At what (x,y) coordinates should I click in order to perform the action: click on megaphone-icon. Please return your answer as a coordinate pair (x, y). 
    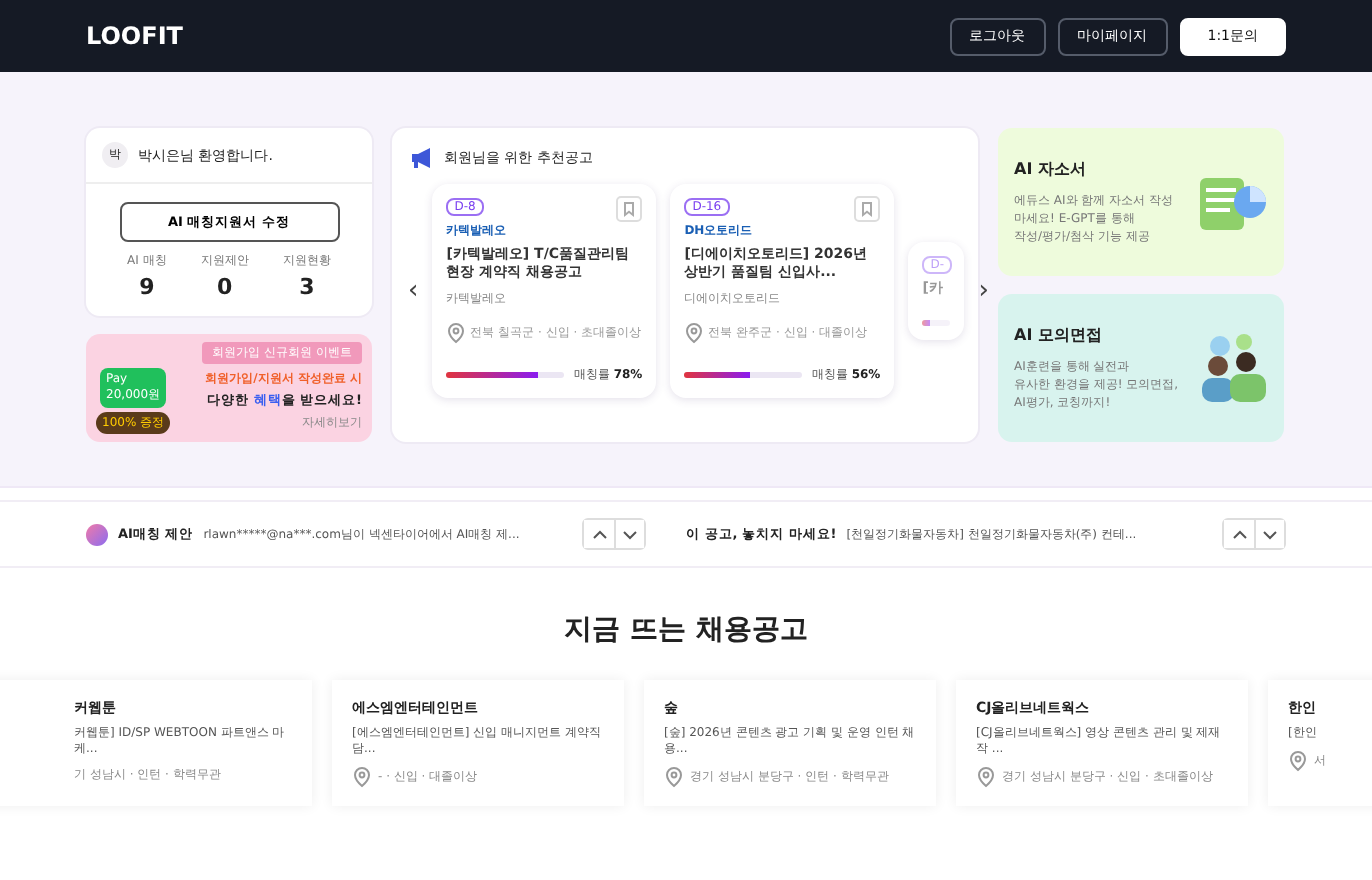
    Looking at the image, I should click on (421, 157).